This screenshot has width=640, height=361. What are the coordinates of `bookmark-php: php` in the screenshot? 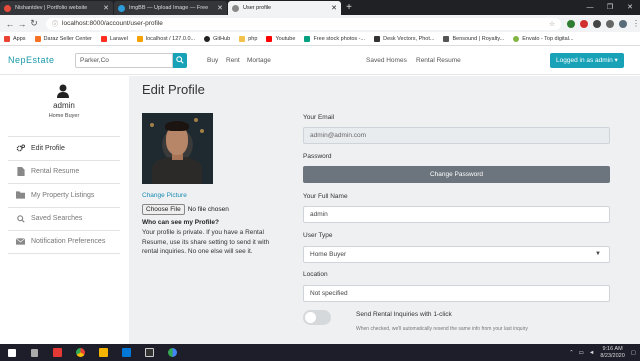 It's located at (248, 38).